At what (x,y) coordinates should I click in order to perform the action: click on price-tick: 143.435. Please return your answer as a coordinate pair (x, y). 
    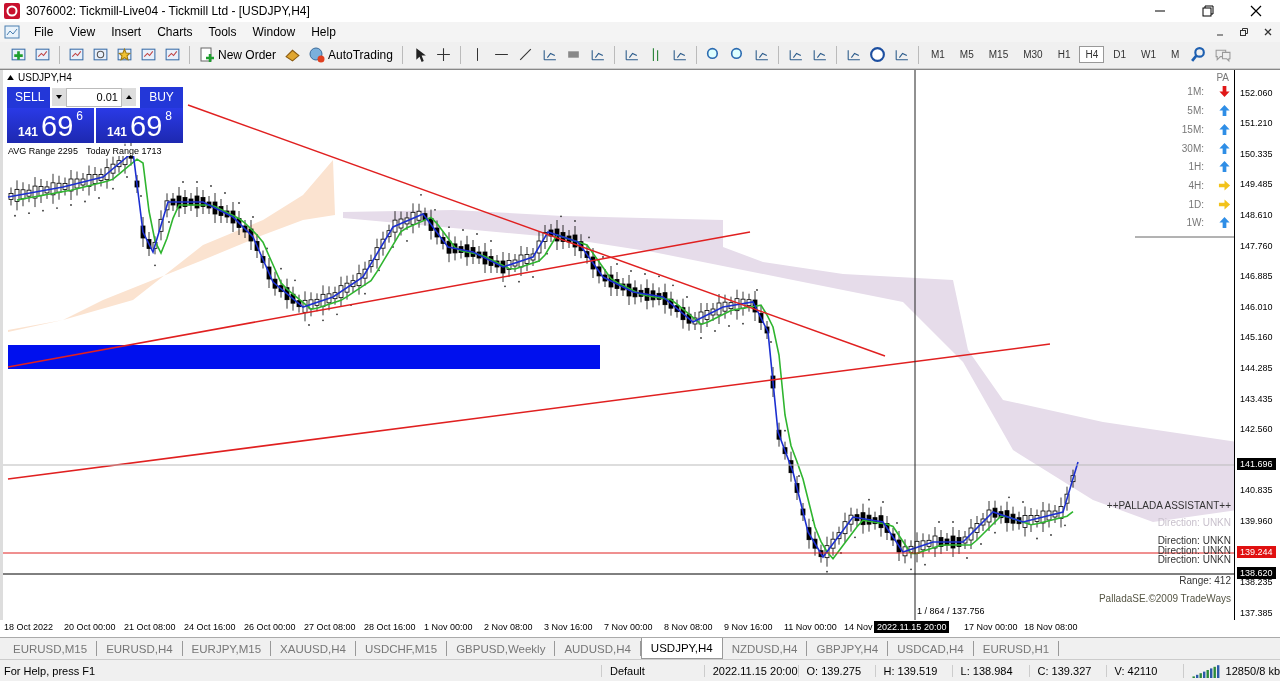
    Looking at the image, I should click on (1256, 398).